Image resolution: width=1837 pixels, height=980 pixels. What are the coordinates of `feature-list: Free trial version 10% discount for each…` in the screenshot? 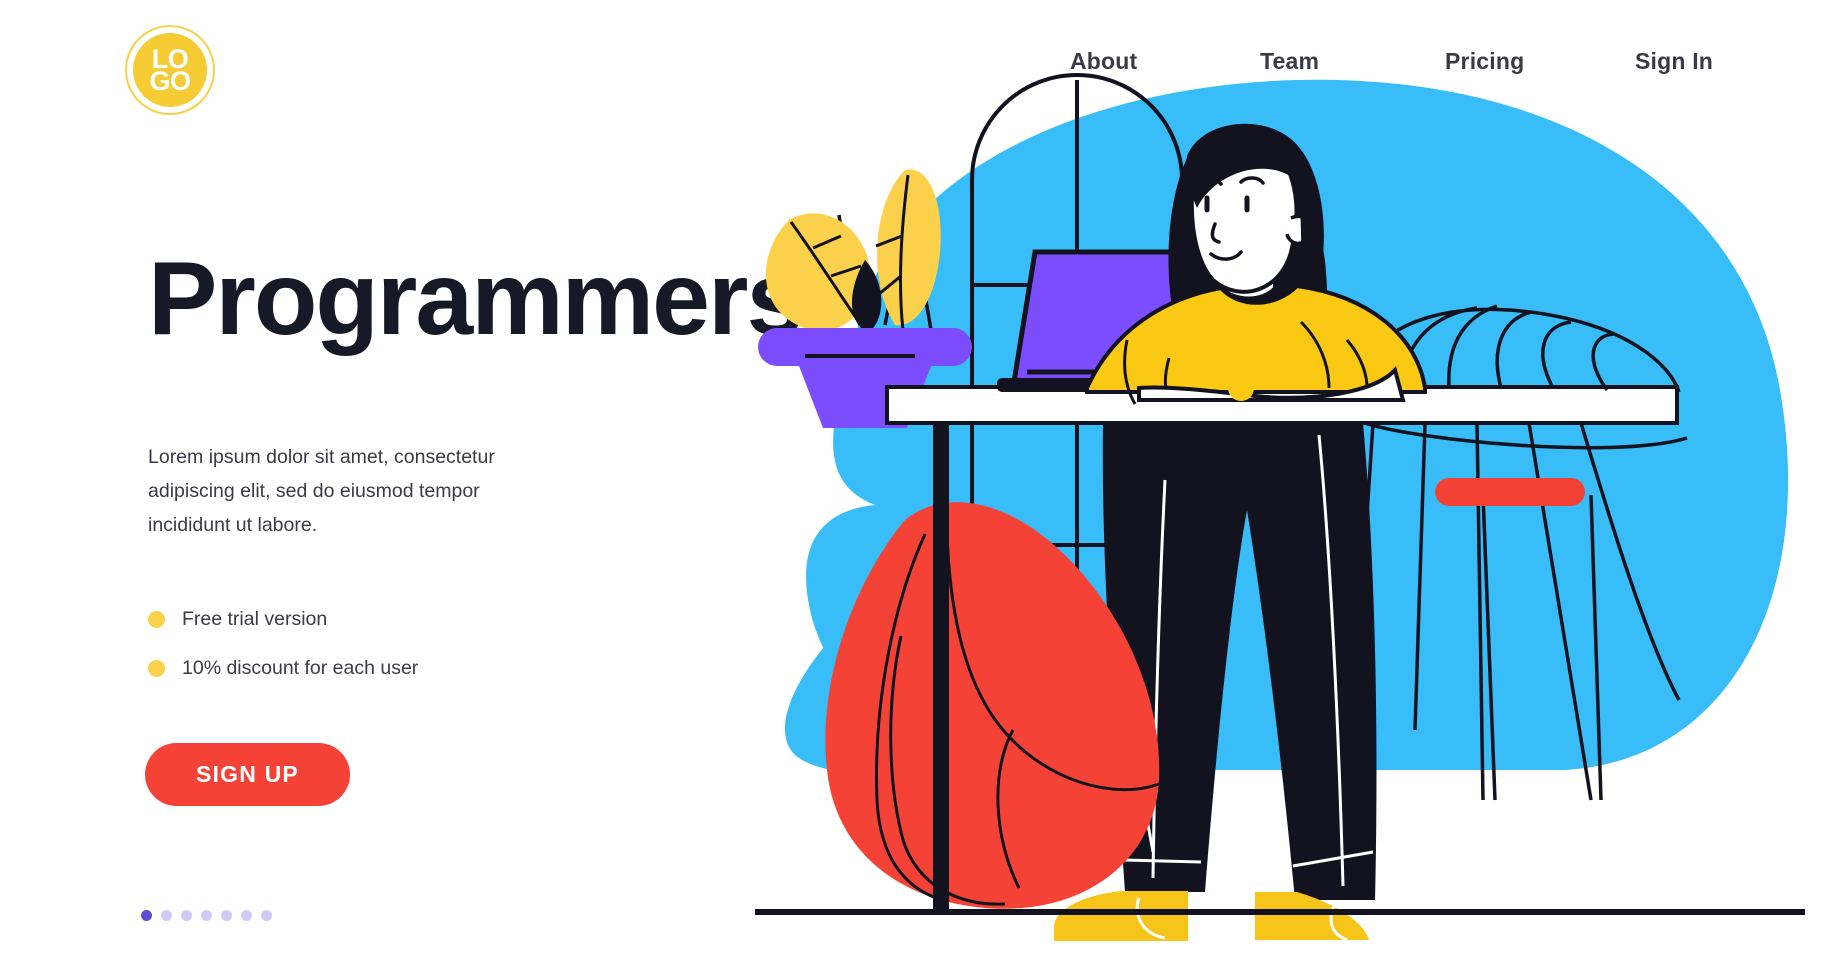 It's located at (283, 657).